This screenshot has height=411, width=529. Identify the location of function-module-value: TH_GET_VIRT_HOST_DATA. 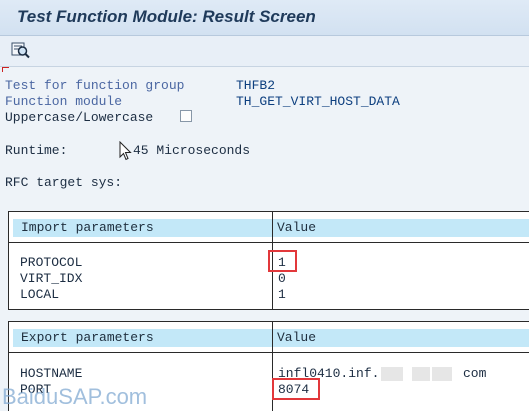
(318, 101).